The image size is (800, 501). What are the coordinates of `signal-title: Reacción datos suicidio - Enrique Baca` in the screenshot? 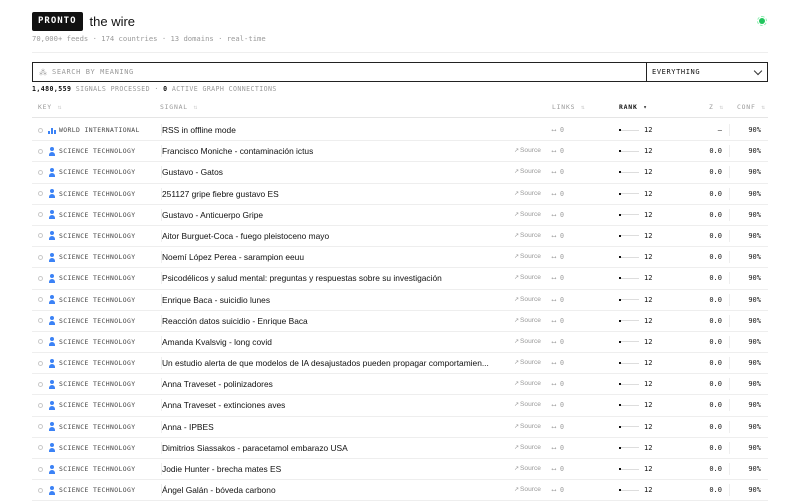 It's located at (337, 321).